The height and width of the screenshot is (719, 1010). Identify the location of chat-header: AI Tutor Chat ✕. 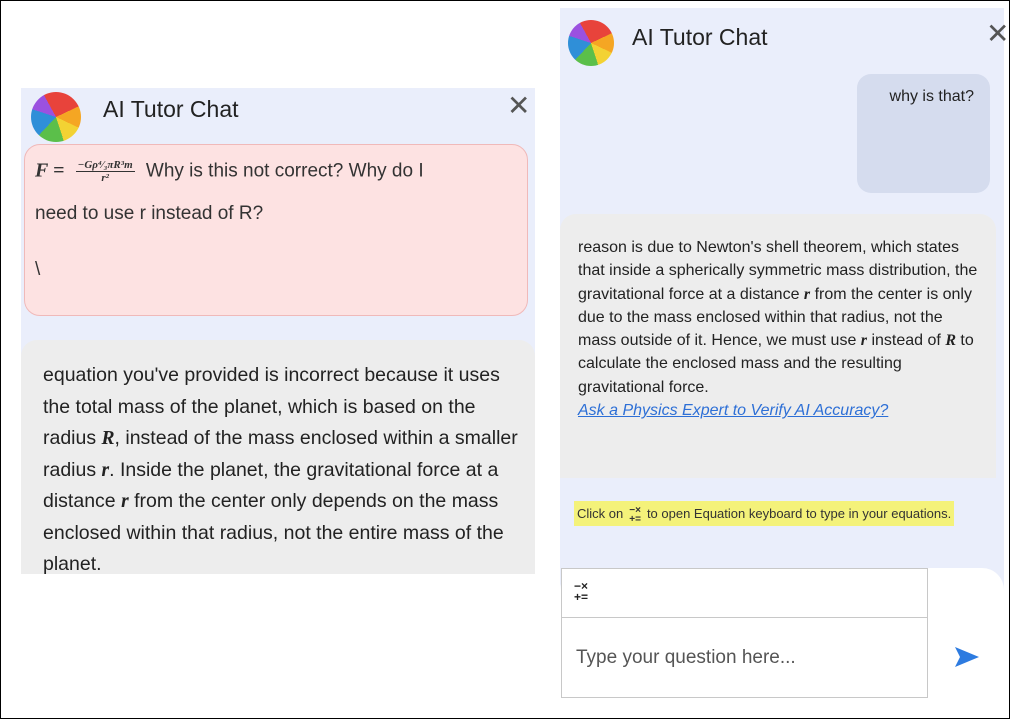
(278, 118).